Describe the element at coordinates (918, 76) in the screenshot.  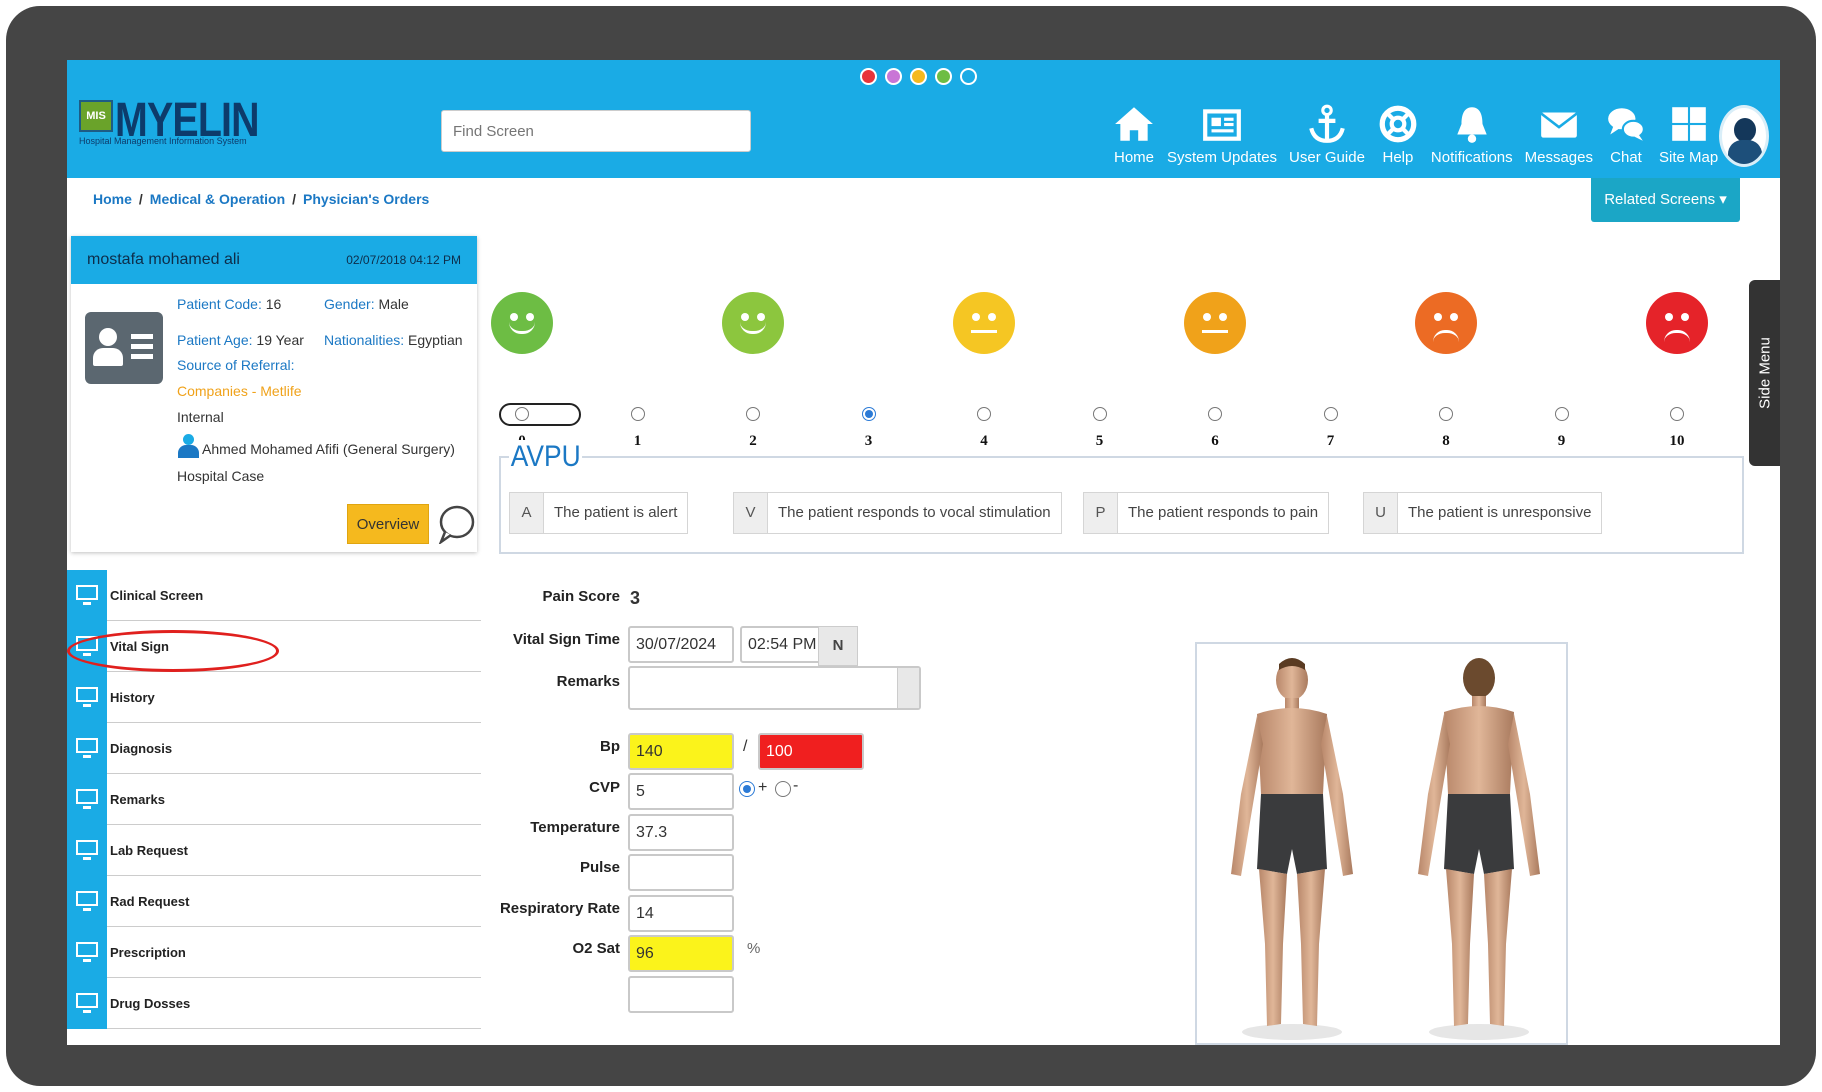
I see `theme-dot-yellow` at that location.